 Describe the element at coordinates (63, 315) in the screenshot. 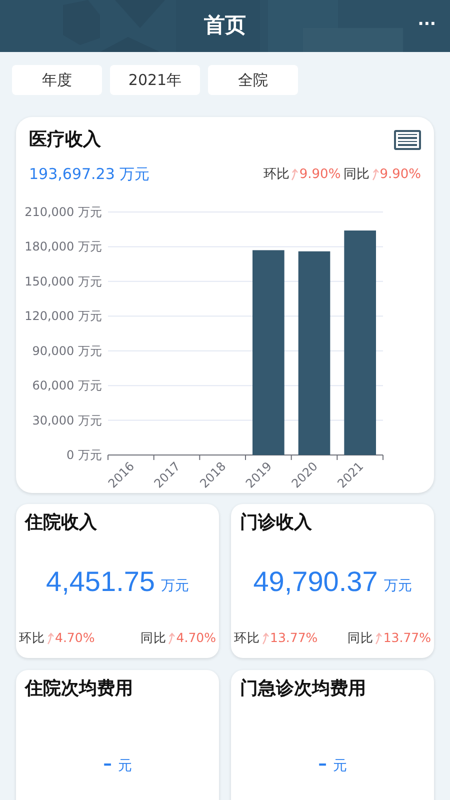

I see `y-axis-label: 120,000 万元` at that location.